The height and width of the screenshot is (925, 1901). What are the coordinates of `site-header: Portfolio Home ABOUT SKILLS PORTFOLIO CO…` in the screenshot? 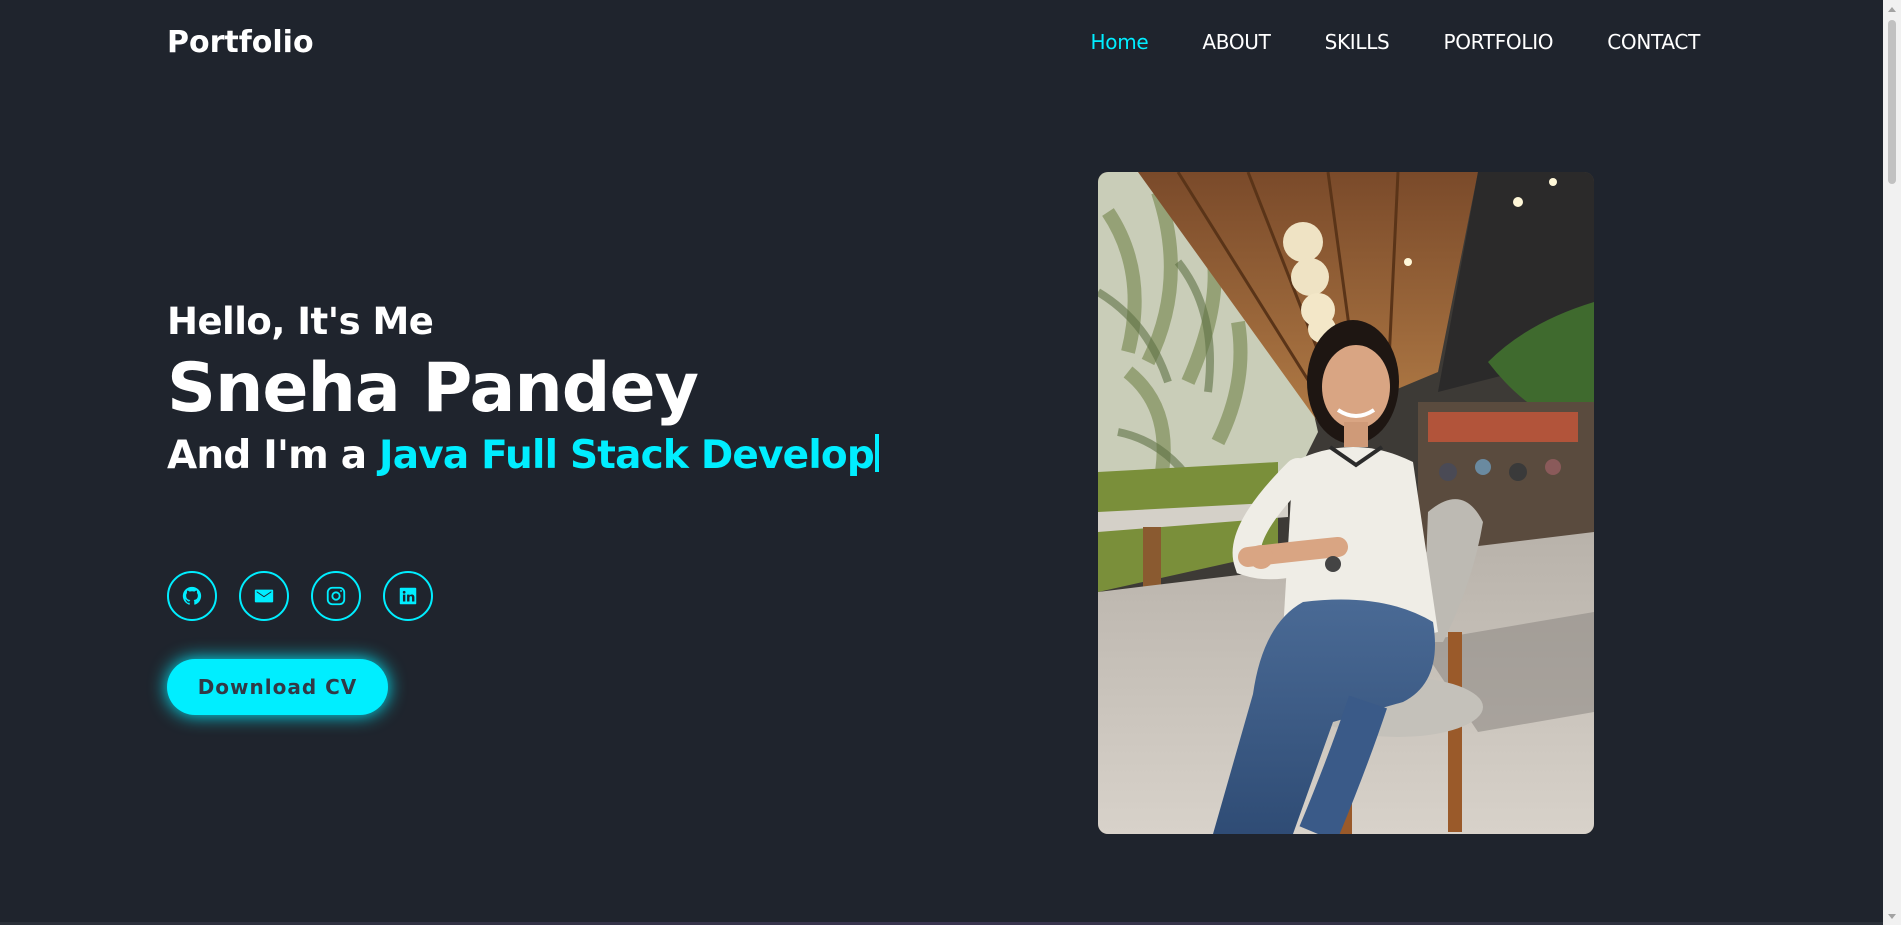 It's located at (941, 42).